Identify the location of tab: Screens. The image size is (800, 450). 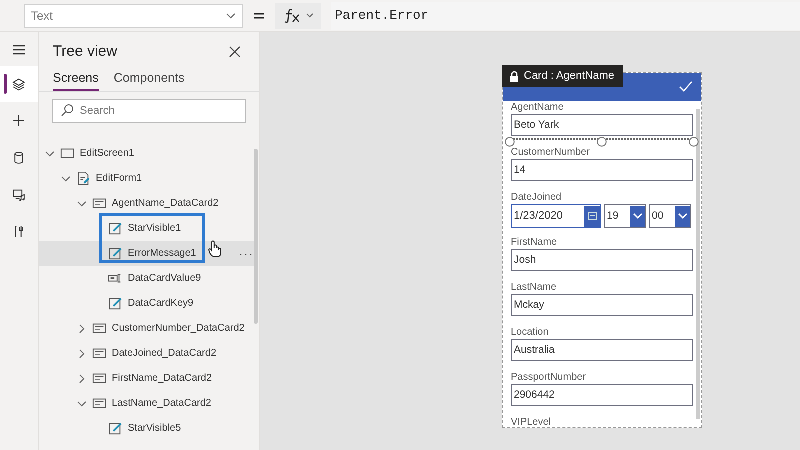
(76, 80).